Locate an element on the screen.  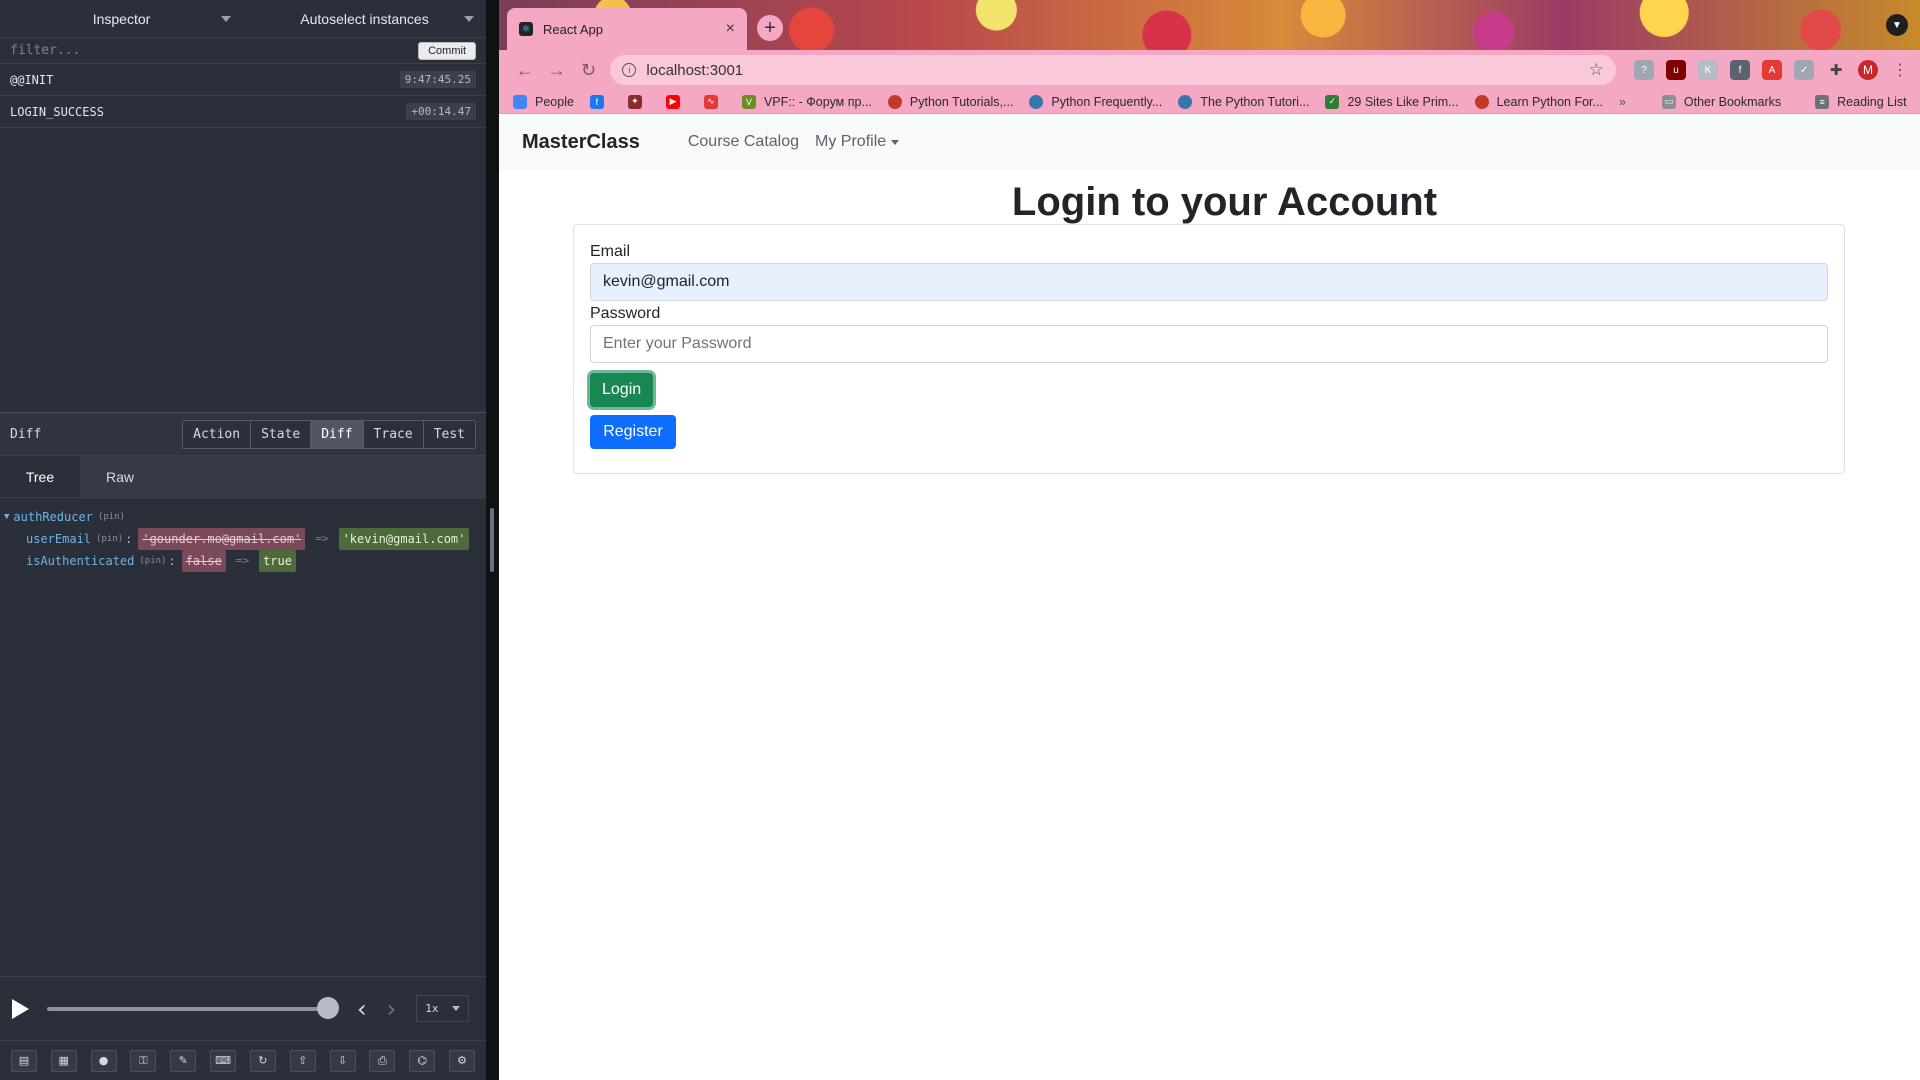
address-bar: i localhost:3001 ☆ is located at coordinates (1113, 70).